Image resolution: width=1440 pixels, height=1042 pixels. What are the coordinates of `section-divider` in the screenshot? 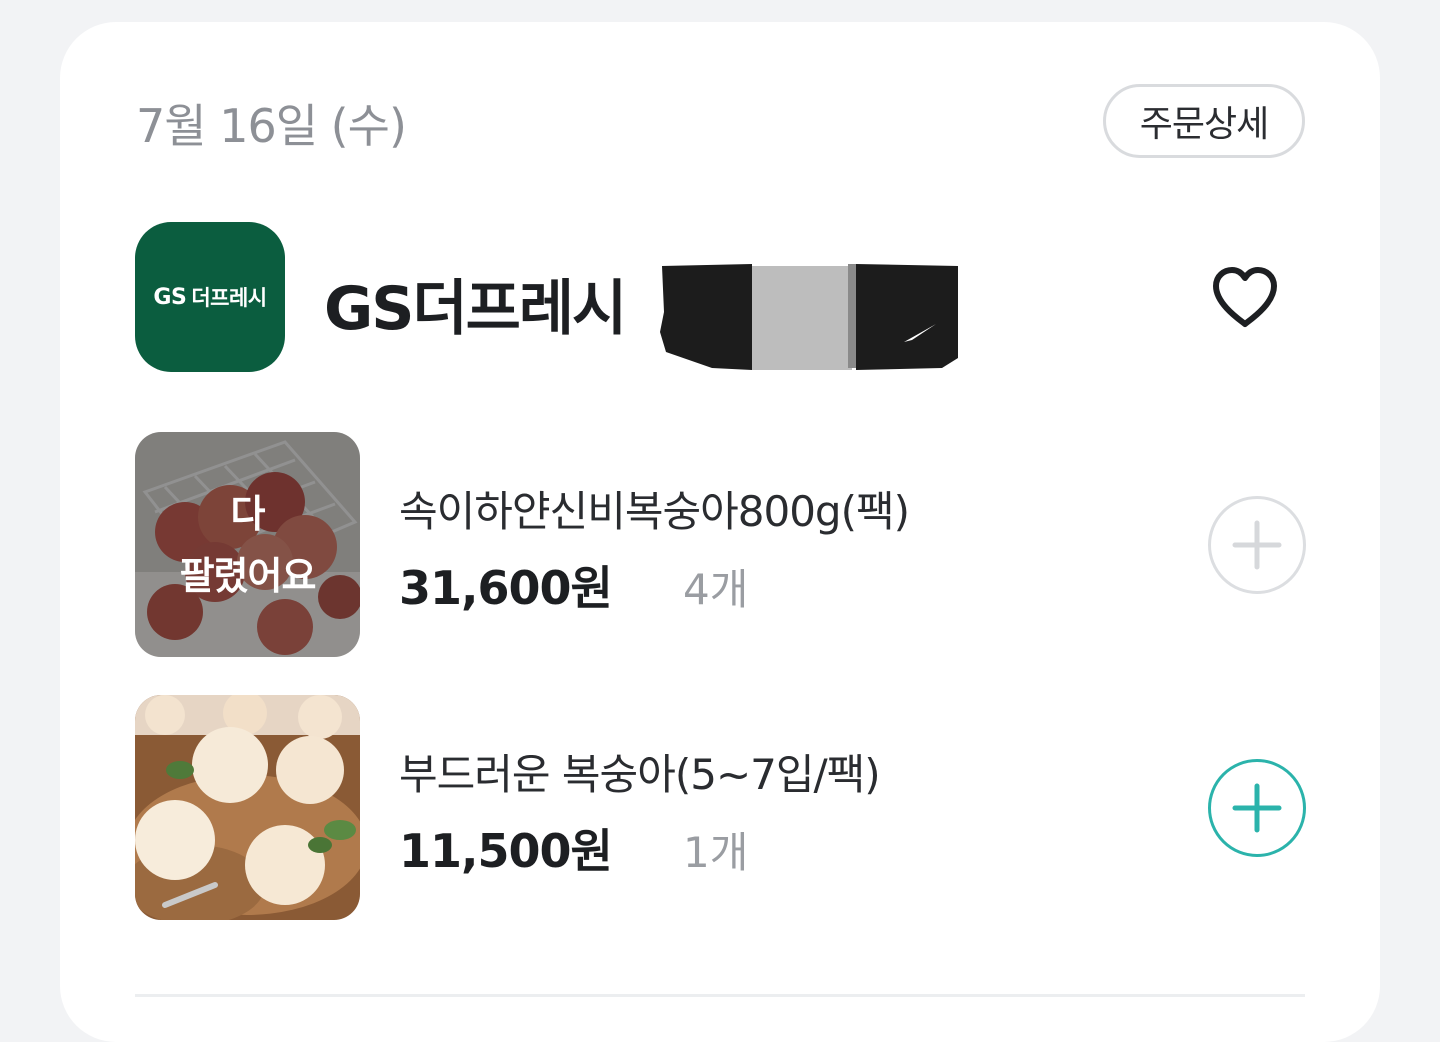 It's located at (720, 995).